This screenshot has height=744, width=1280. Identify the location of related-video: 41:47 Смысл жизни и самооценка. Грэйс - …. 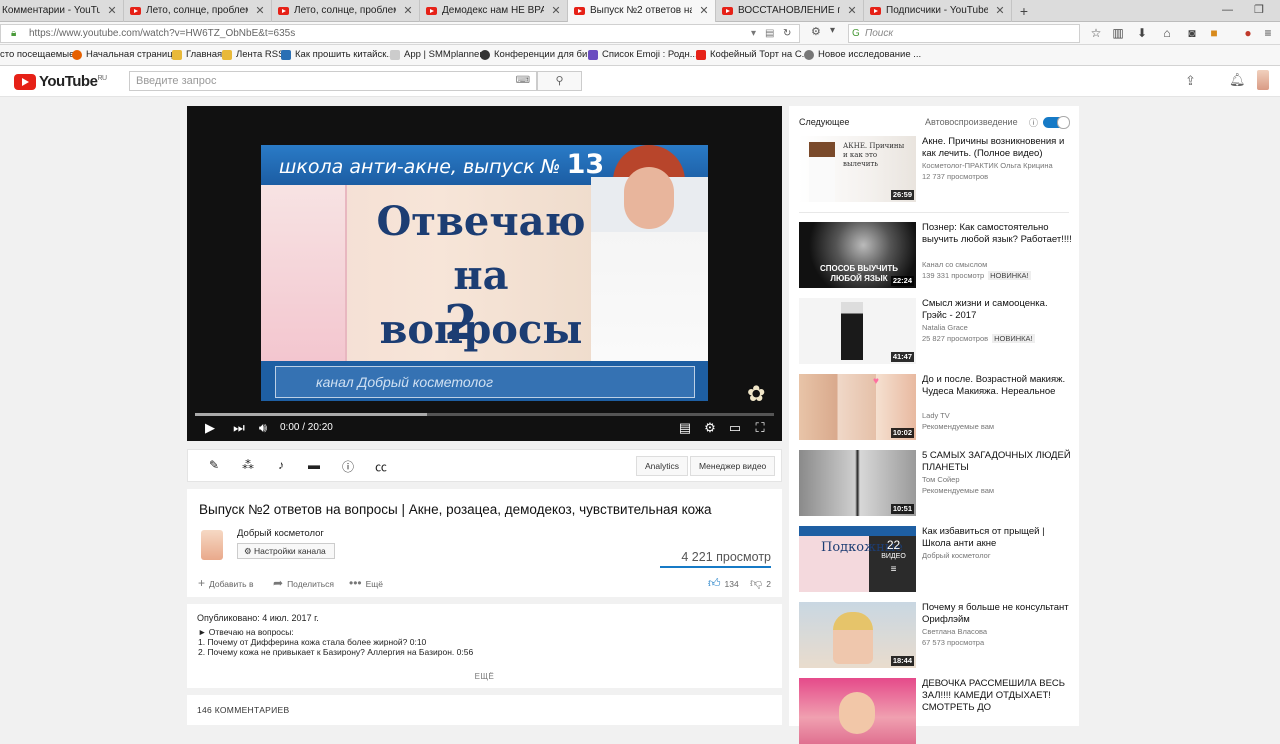
(934, 331).